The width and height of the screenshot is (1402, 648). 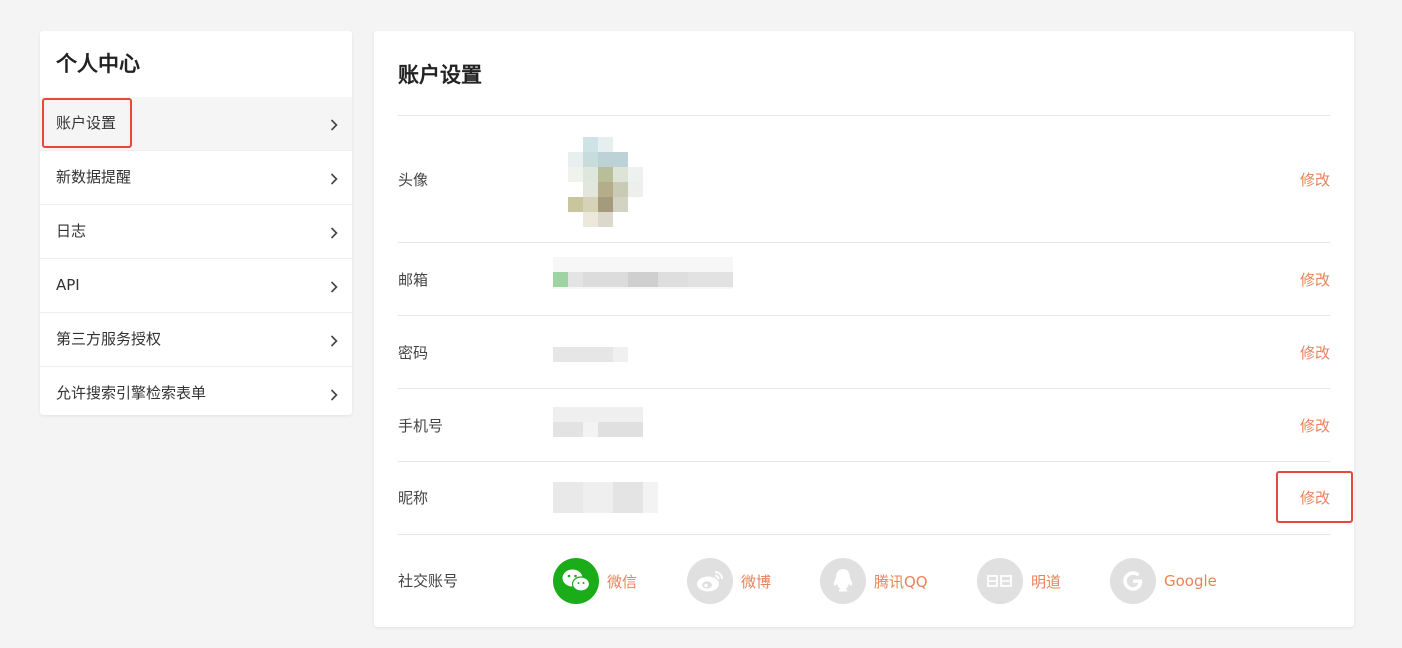 I want to click on phone-value-redacted, so click(x=598, y=422).